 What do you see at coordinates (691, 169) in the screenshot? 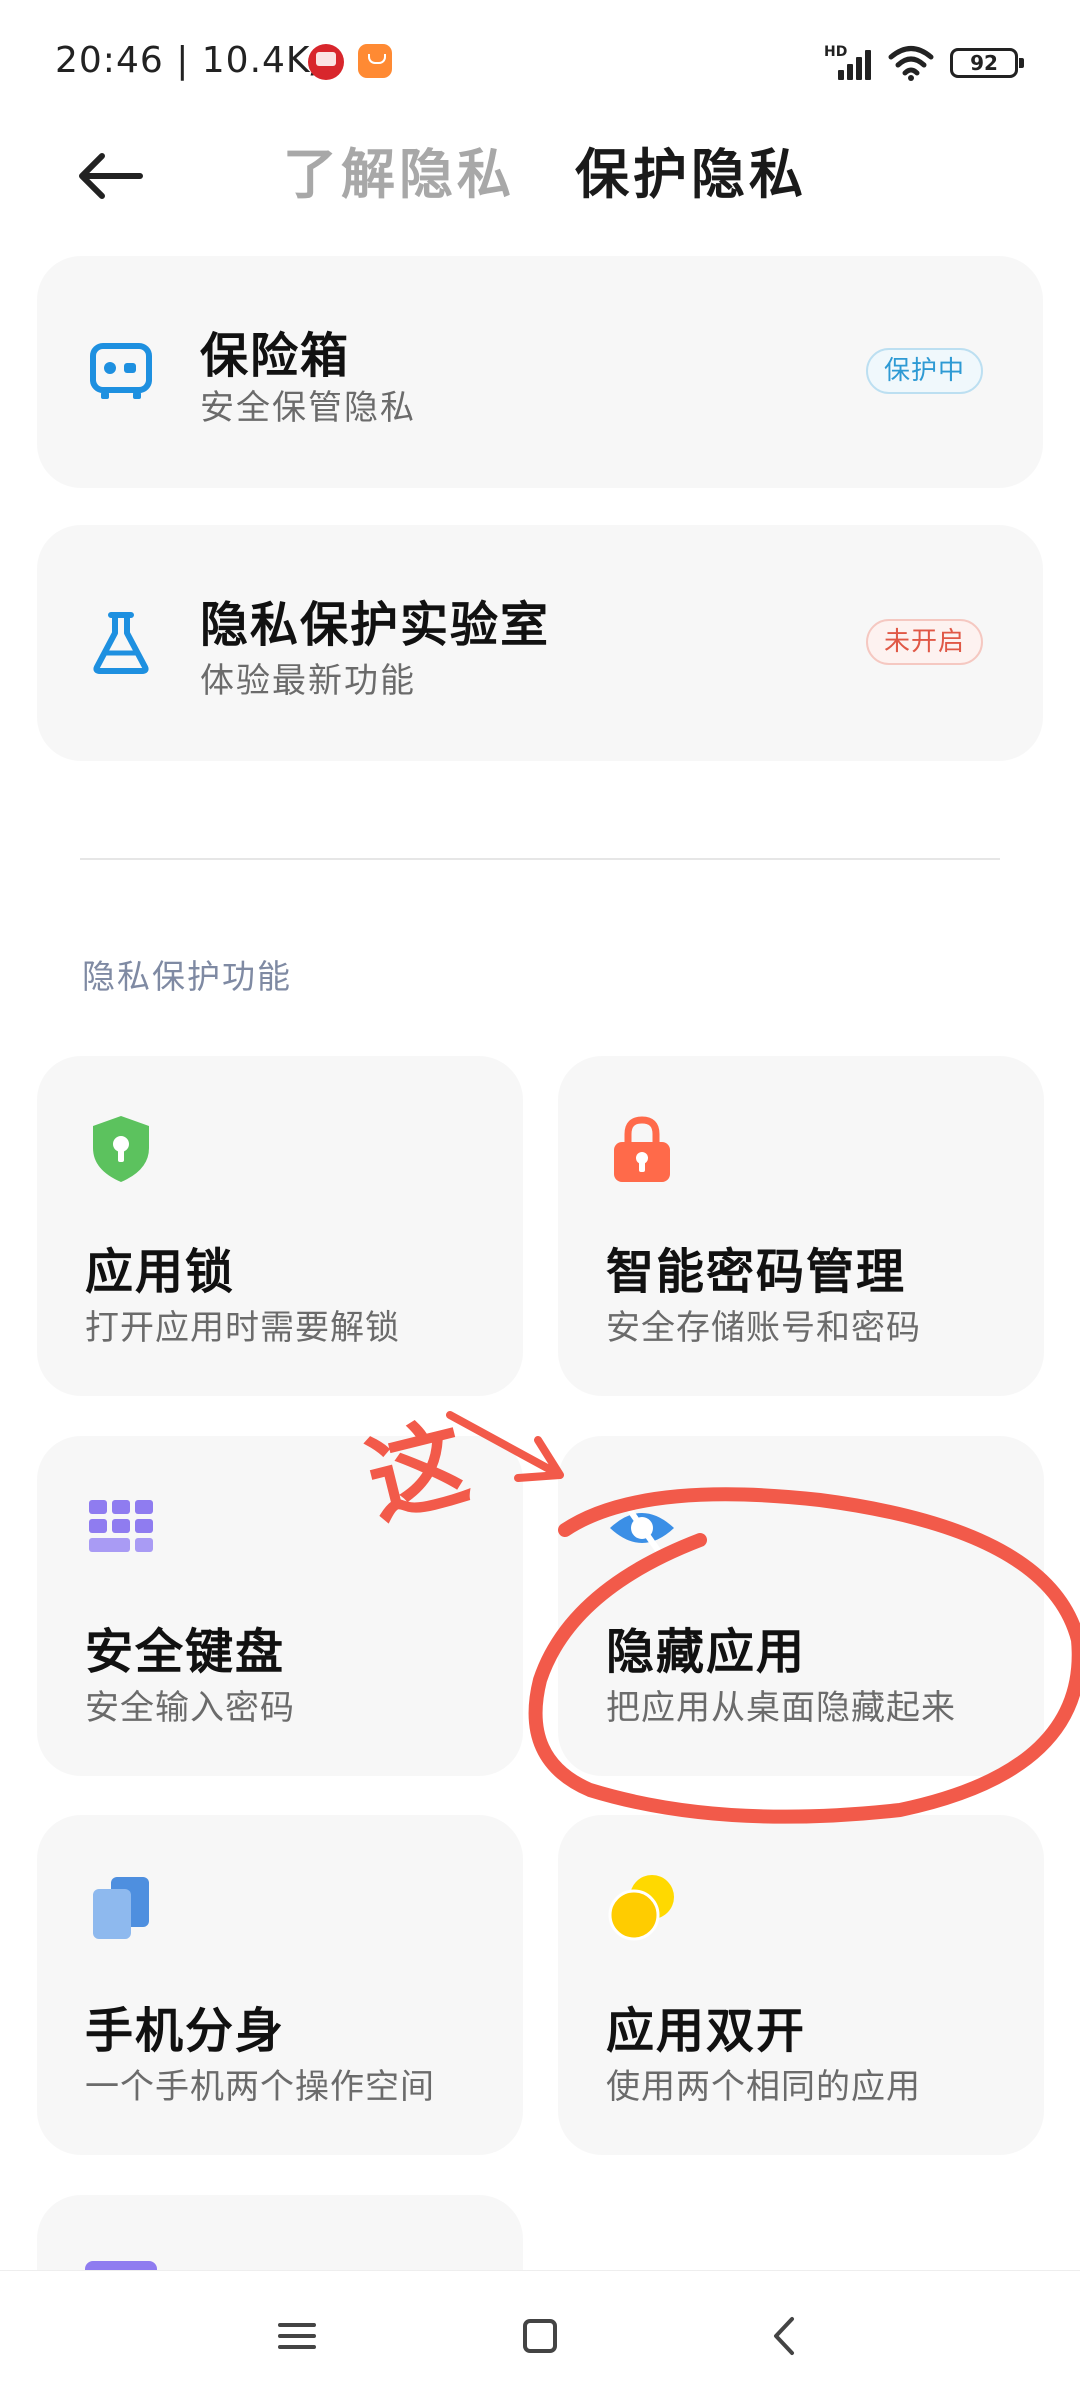
I see `tab-protect-privacy: 保护隐私` at bounding box center [691, 169].